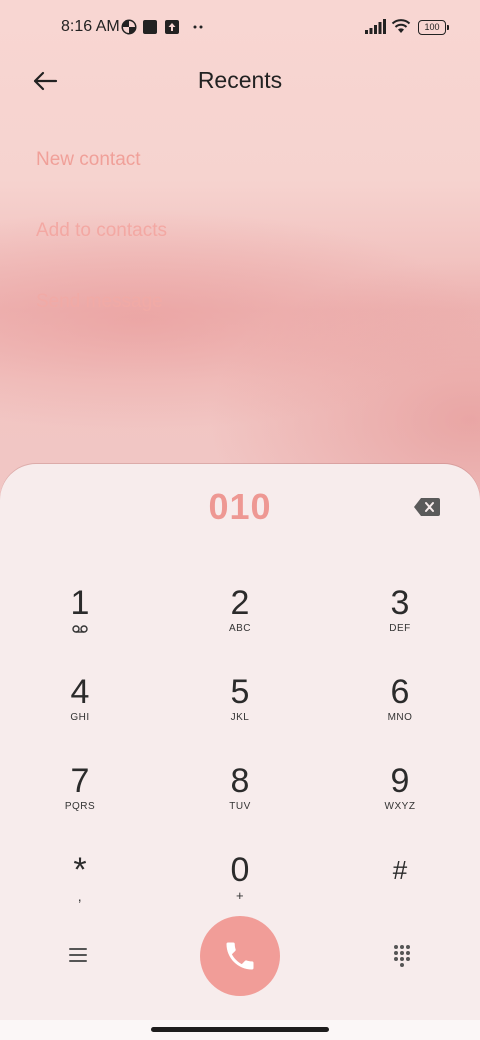  I want to click on key-digit: 2, so click(240, 603).